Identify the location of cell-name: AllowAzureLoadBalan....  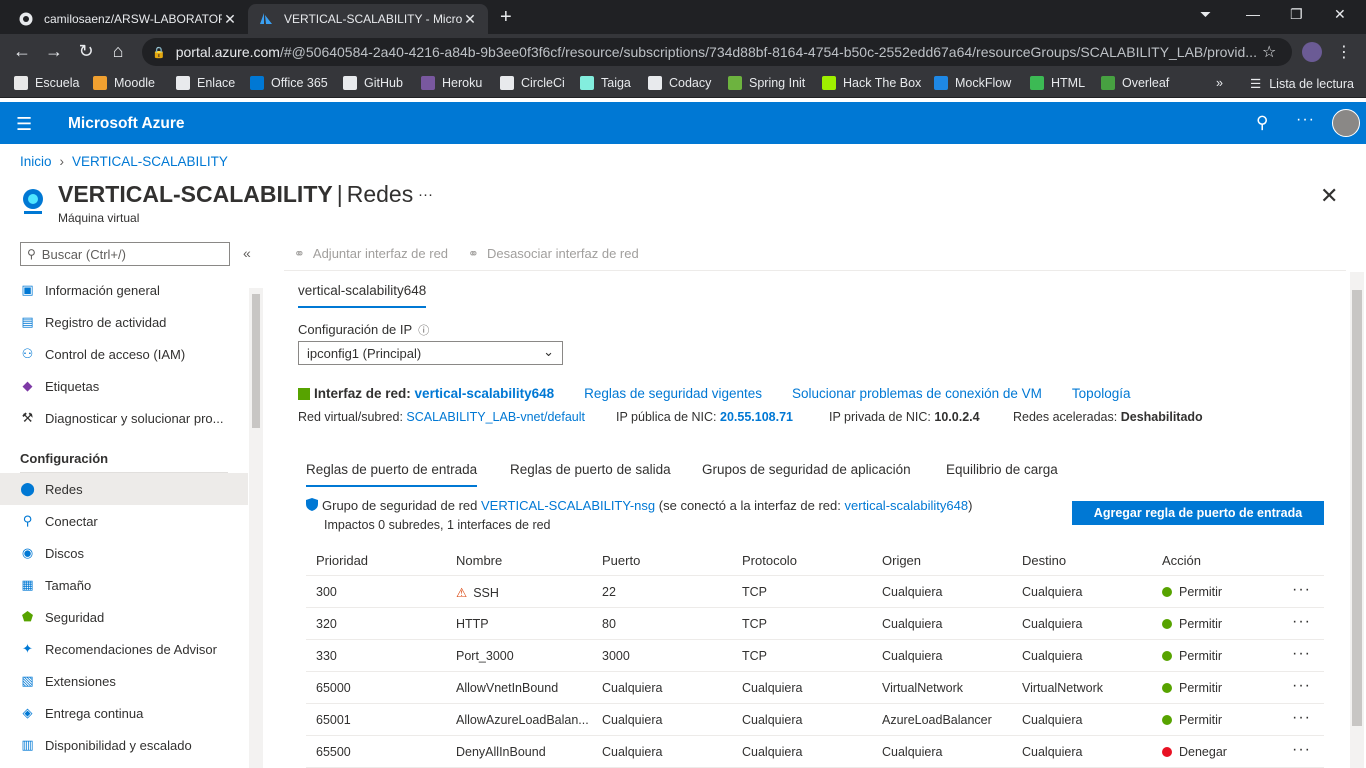
(522, 720).